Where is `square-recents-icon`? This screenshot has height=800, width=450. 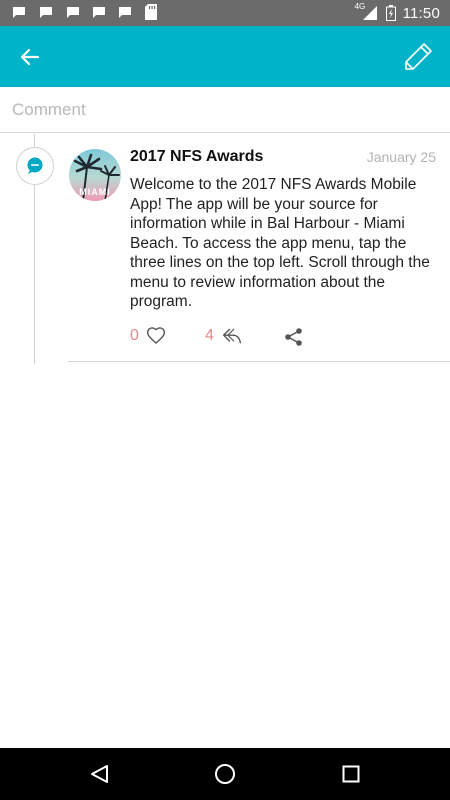 square-recents-icon is located at coordinates (351, 774).